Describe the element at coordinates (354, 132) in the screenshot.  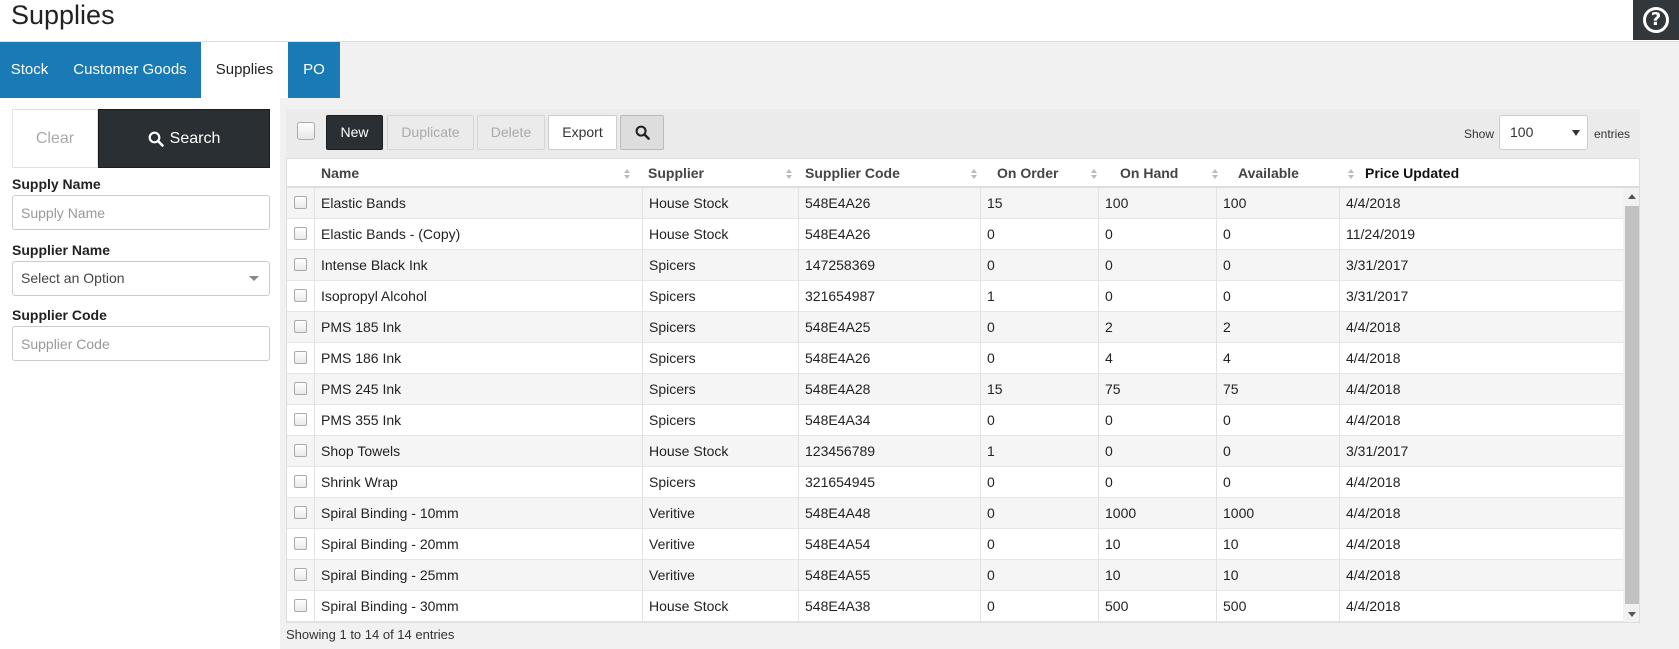
I see `new-button: New` at that location.